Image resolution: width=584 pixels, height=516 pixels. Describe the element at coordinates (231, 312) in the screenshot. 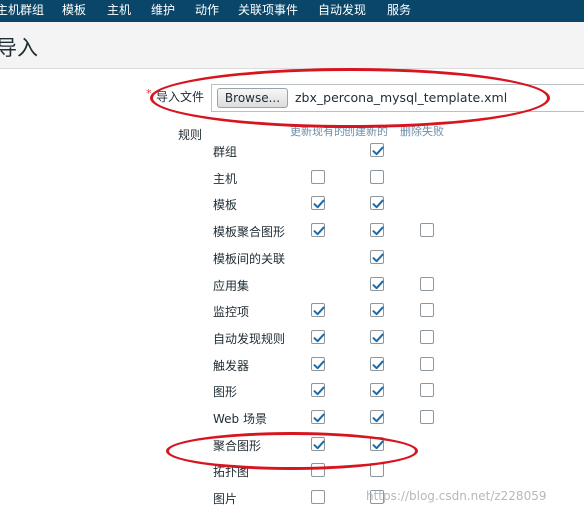

I see `rule-label: 监控项` at that location.